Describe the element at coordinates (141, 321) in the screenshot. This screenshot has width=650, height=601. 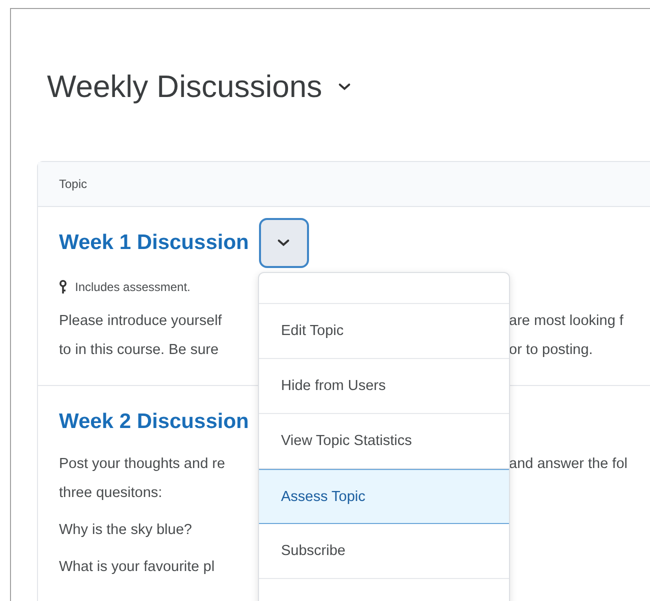
I see `description-text: Please introduce yourself` at that location.